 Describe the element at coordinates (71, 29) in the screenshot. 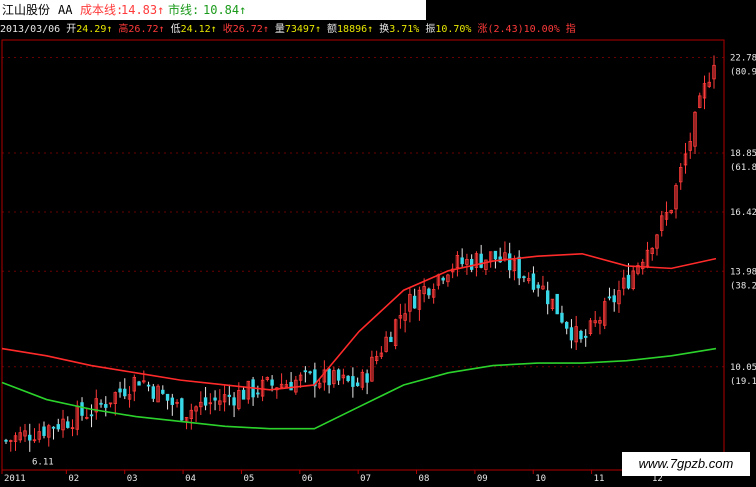

I see `open-label: 开` at that location.